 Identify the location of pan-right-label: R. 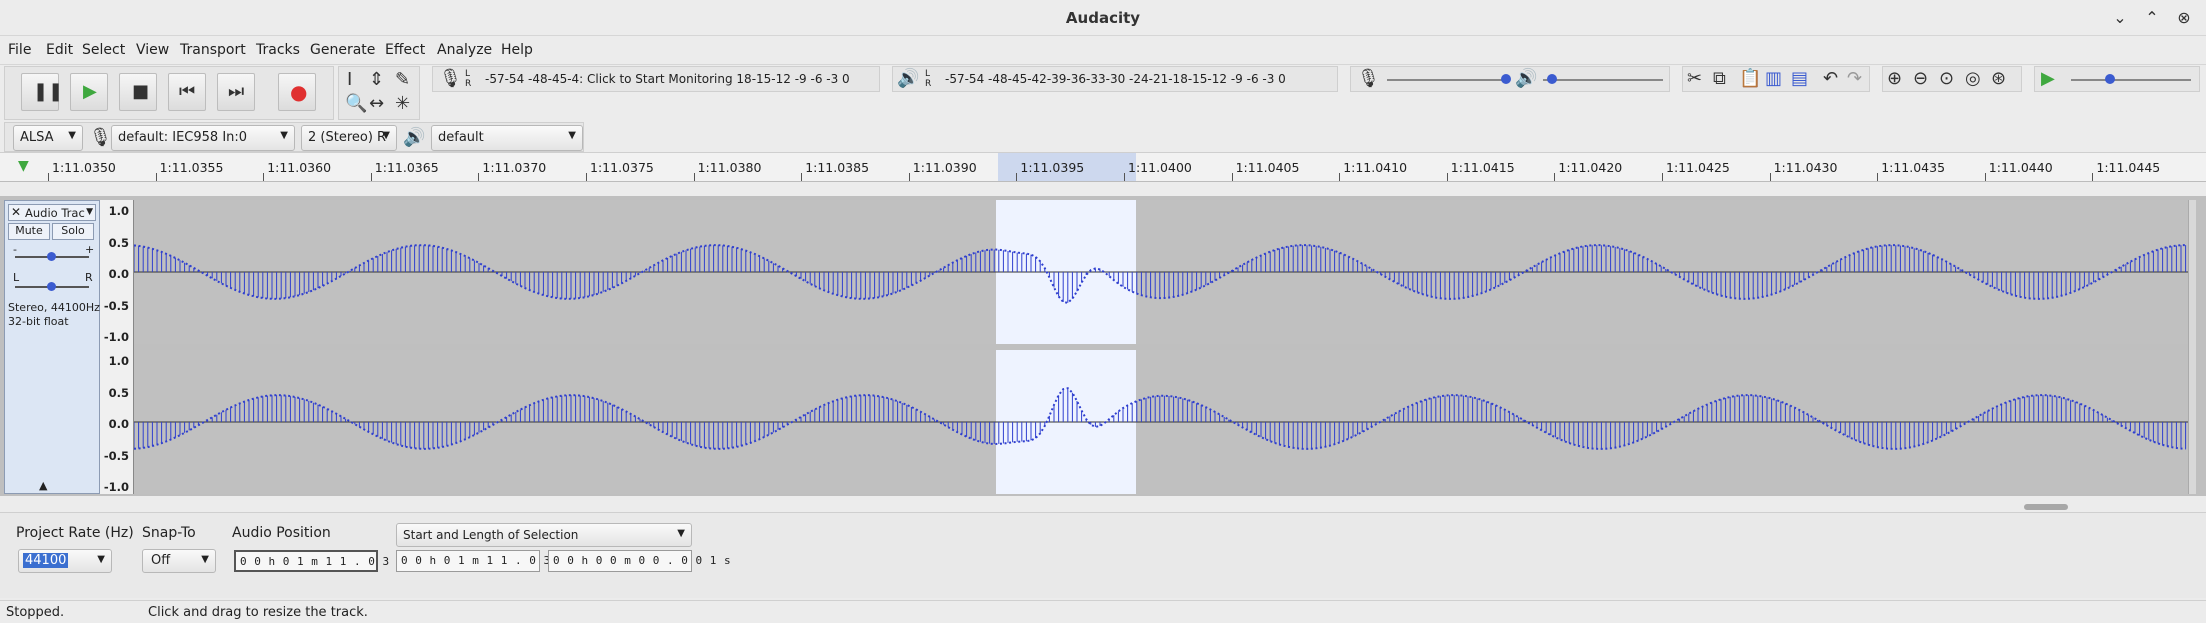
(89, 277).